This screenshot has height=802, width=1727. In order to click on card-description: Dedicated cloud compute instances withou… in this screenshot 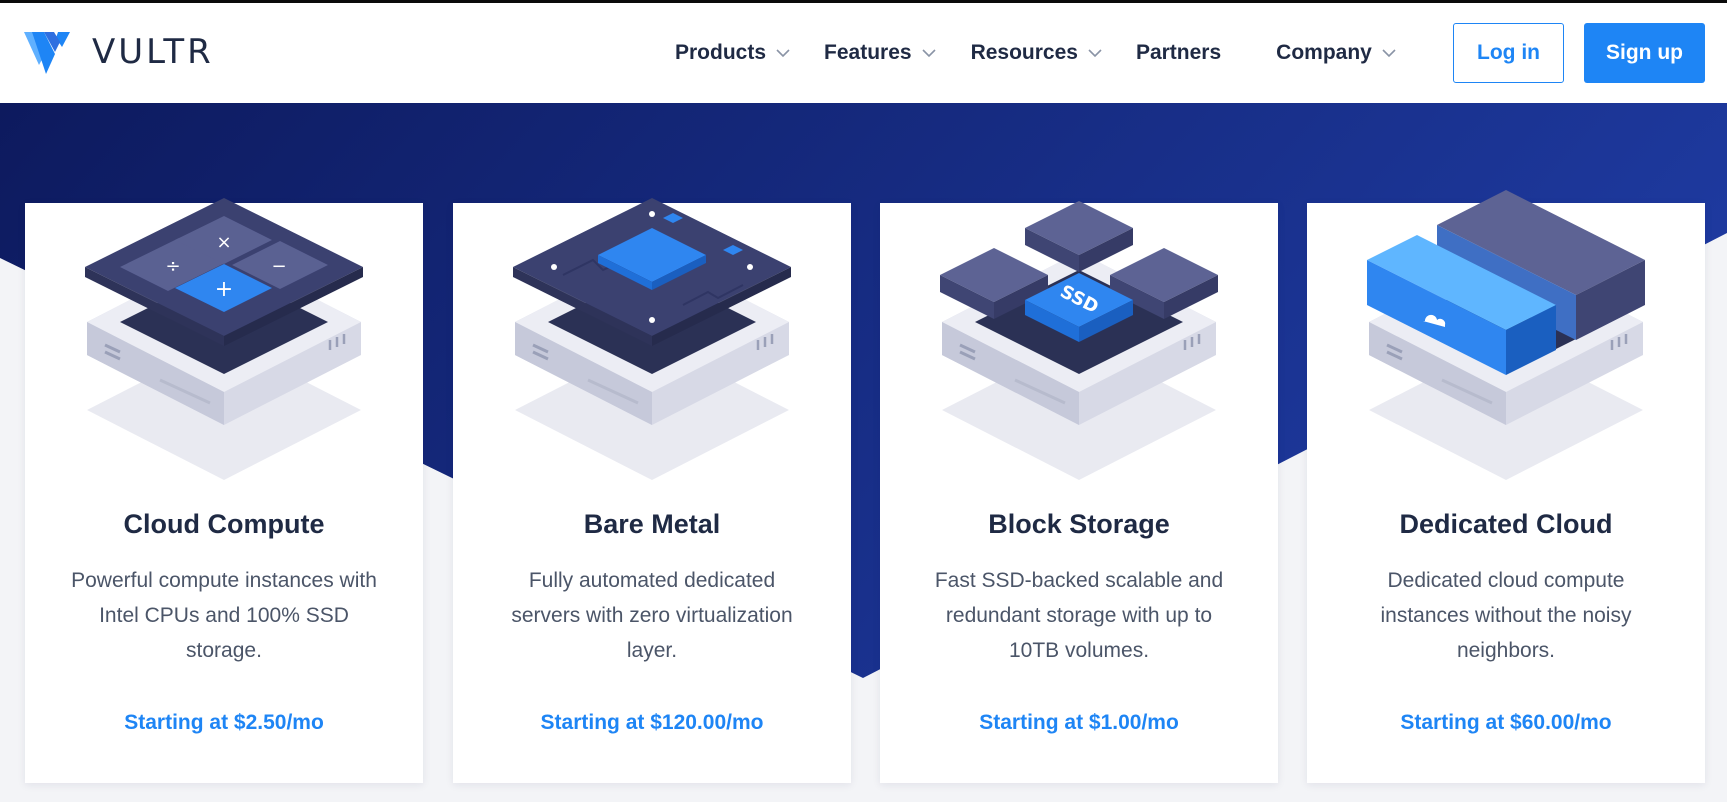, I will do `click(1506, 615)`.